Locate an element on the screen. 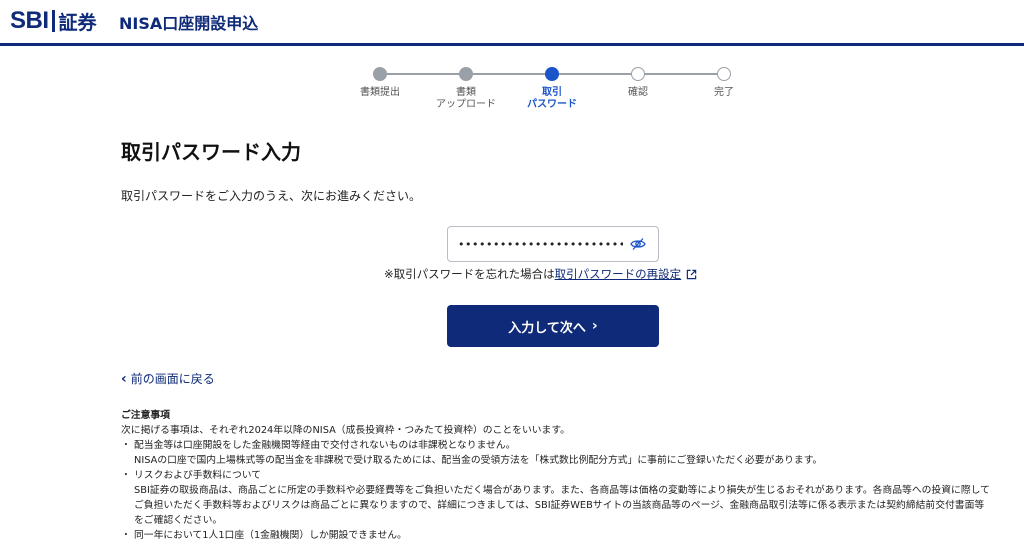 The height and width of the screenshot is (556, 1024). chevron-right-icon: › is located at coordinates (594, 326).